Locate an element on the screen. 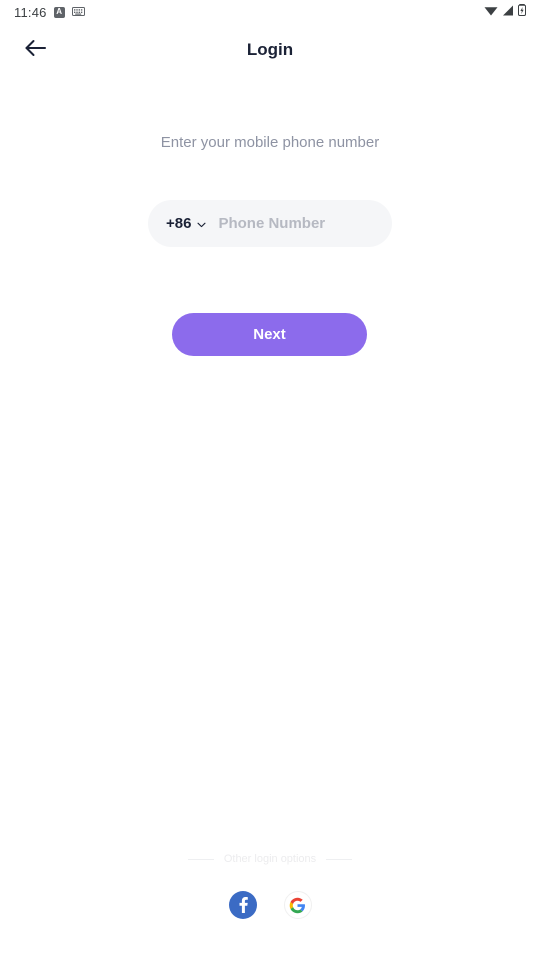 Image resolution: width=540 pixels, height=960 pixels. facebook-login-button is located at coordinates (242, 905).